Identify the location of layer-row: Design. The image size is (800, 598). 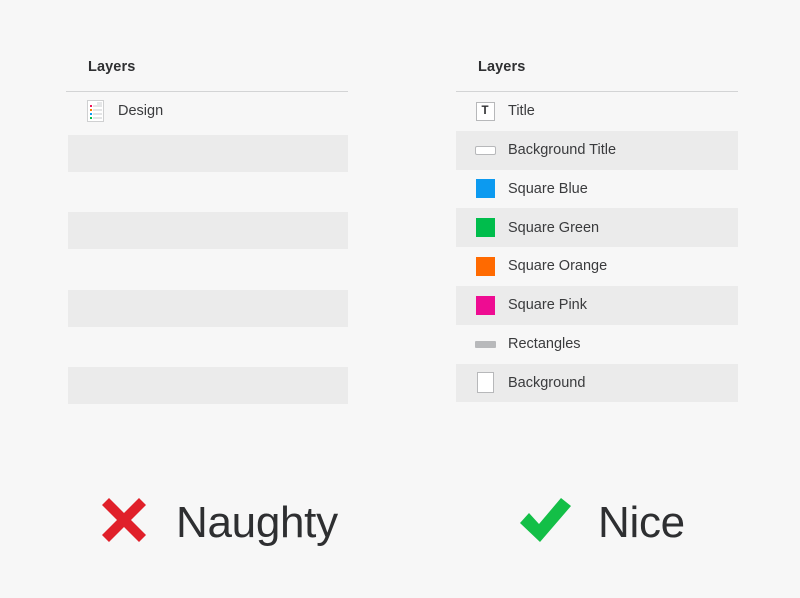
(207, 111).